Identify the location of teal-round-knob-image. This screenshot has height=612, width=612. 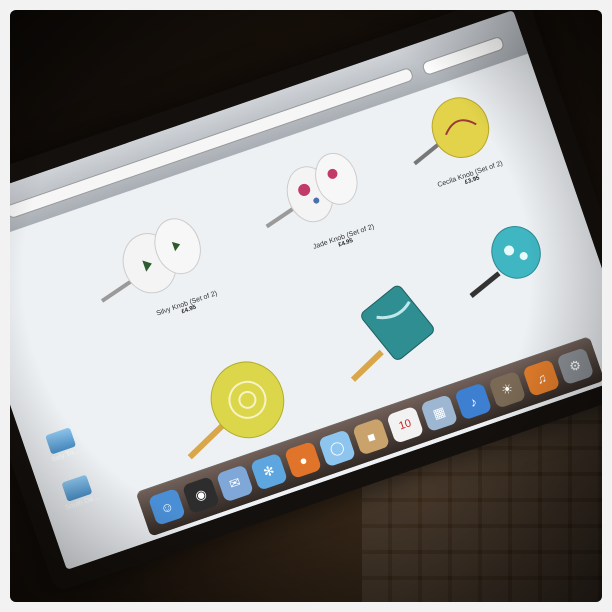
(505, 262).